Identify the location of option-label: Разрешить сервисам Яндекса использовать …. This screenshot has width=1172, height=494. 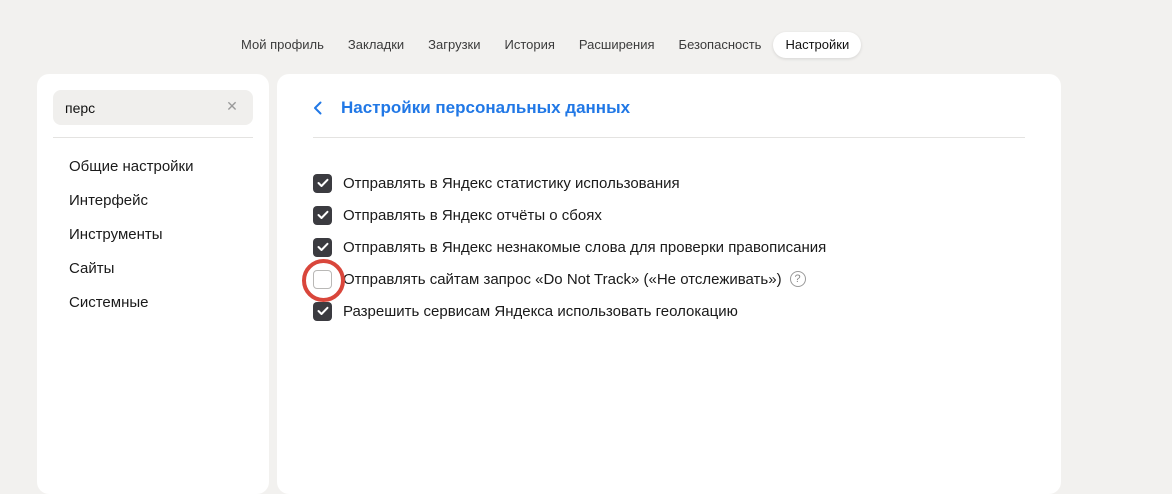
(540, 311).